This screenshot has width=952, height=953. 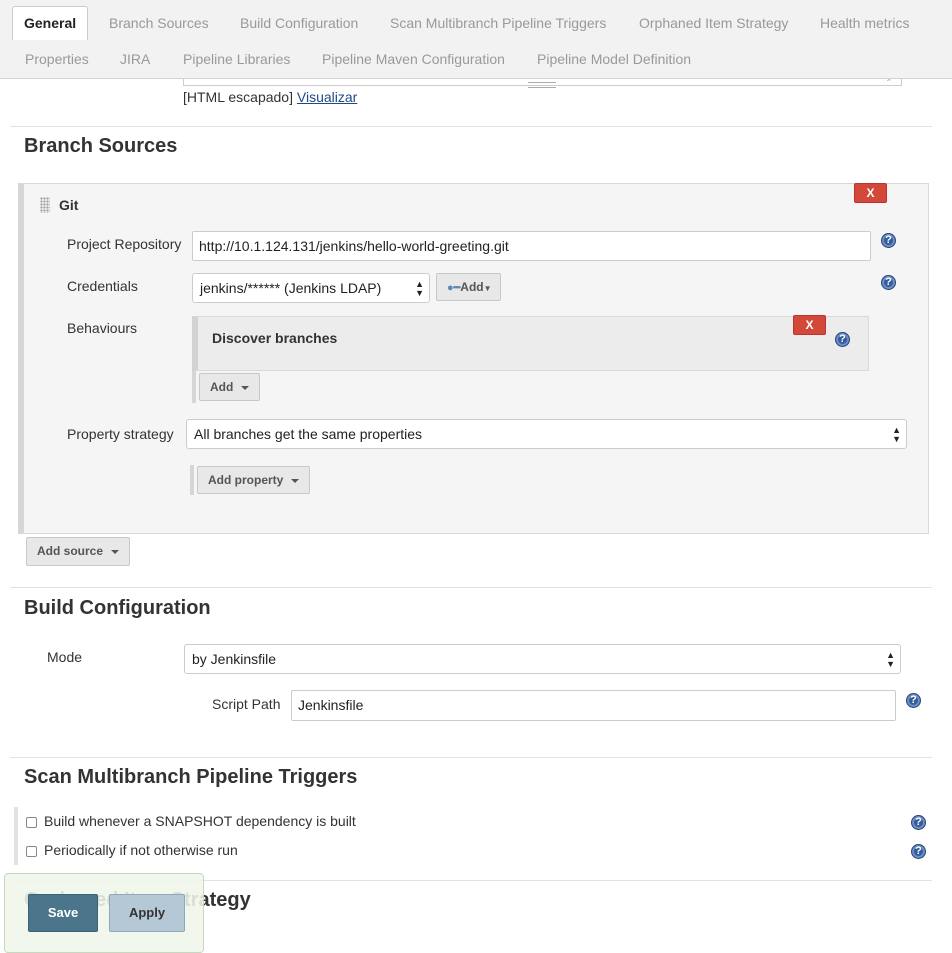 I want to click on property-strategy-select: All branches get the same properties ▲ ▼, so click(x=546, y=434).